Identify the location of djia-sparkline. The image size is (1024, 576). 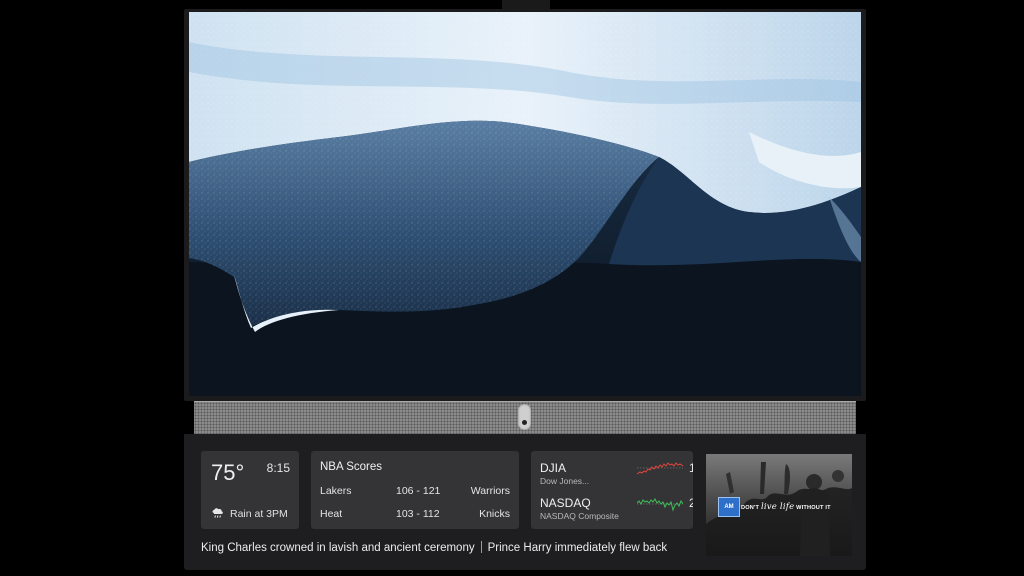
(660, 468).